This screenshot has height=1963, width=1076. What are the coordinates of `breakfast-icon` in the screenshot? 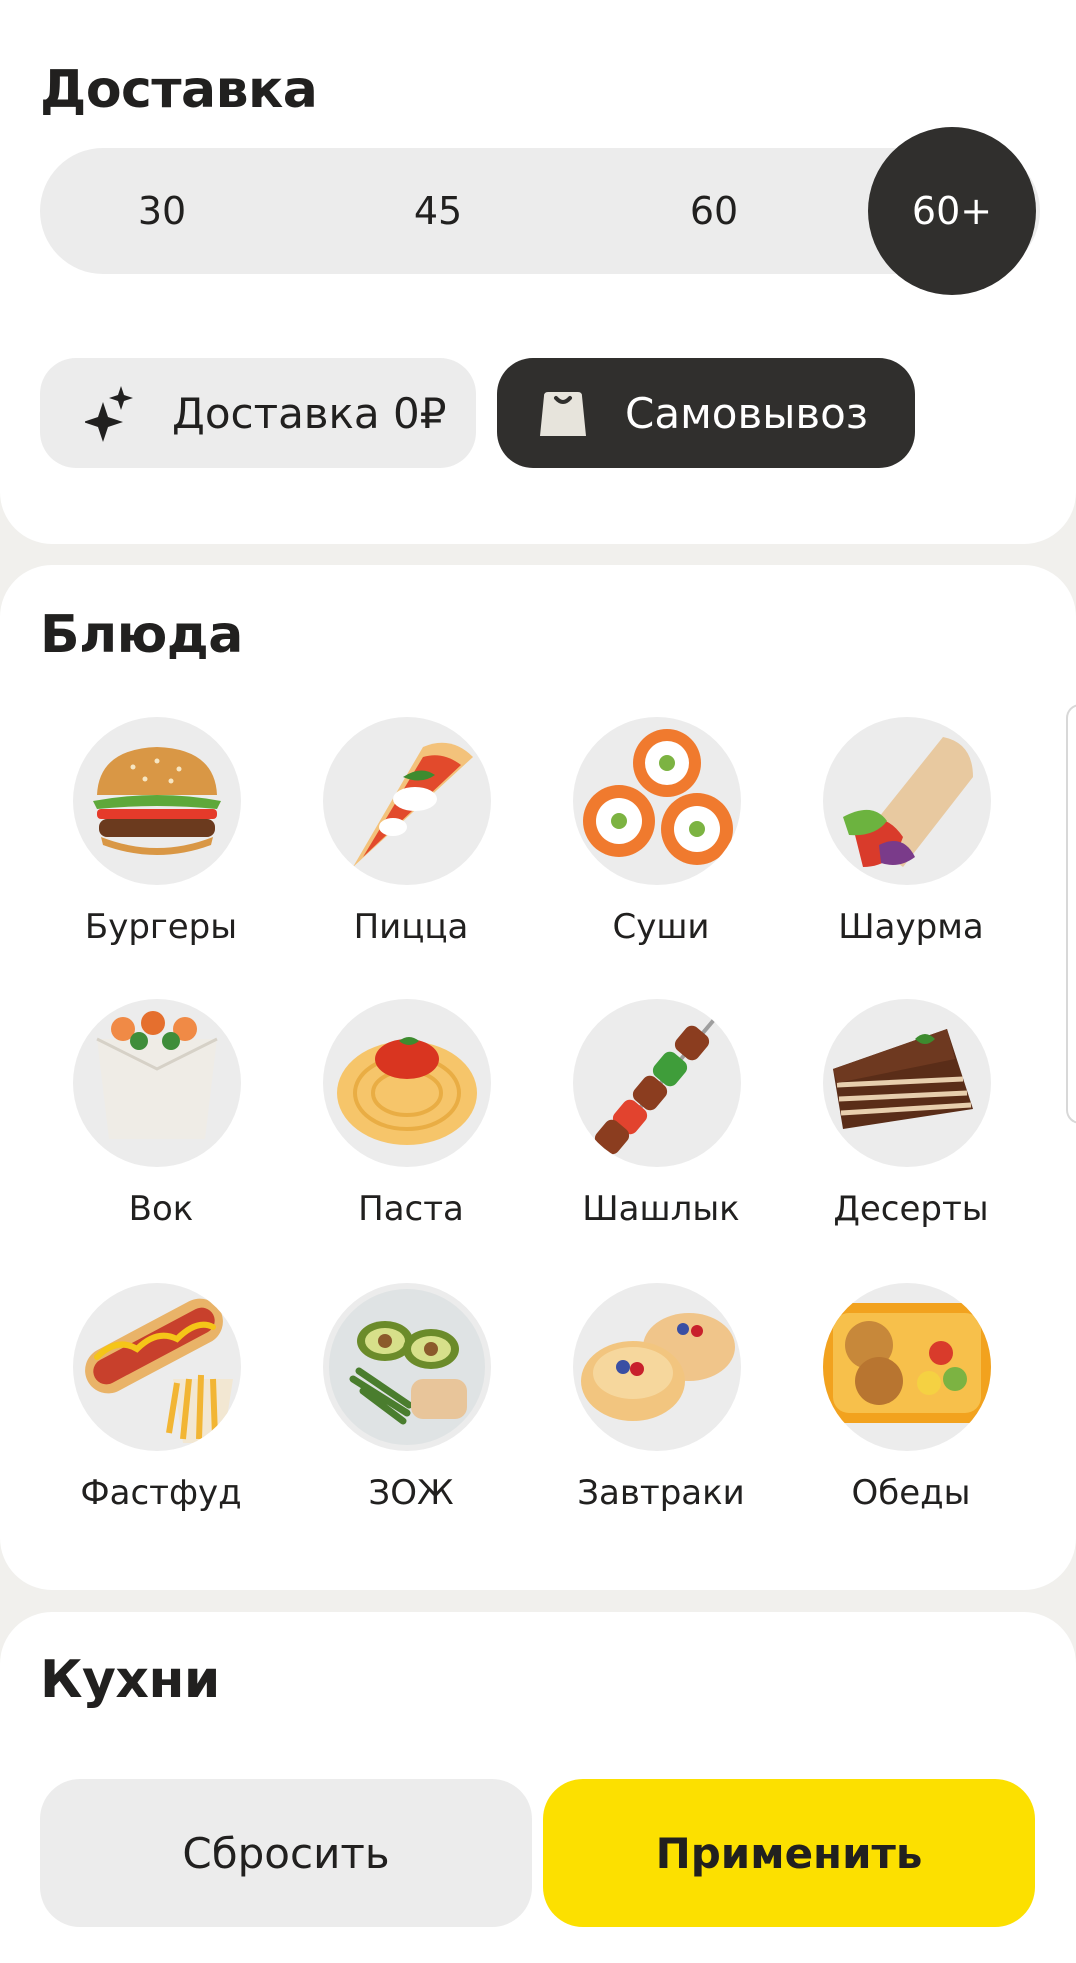 It's located at (657, 1367).